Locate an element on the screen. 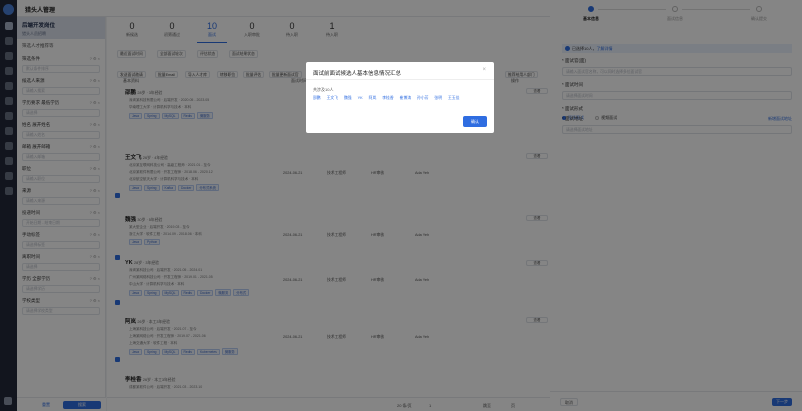  candidate-name-chip: 张明 is located at coordinates (438, 98).